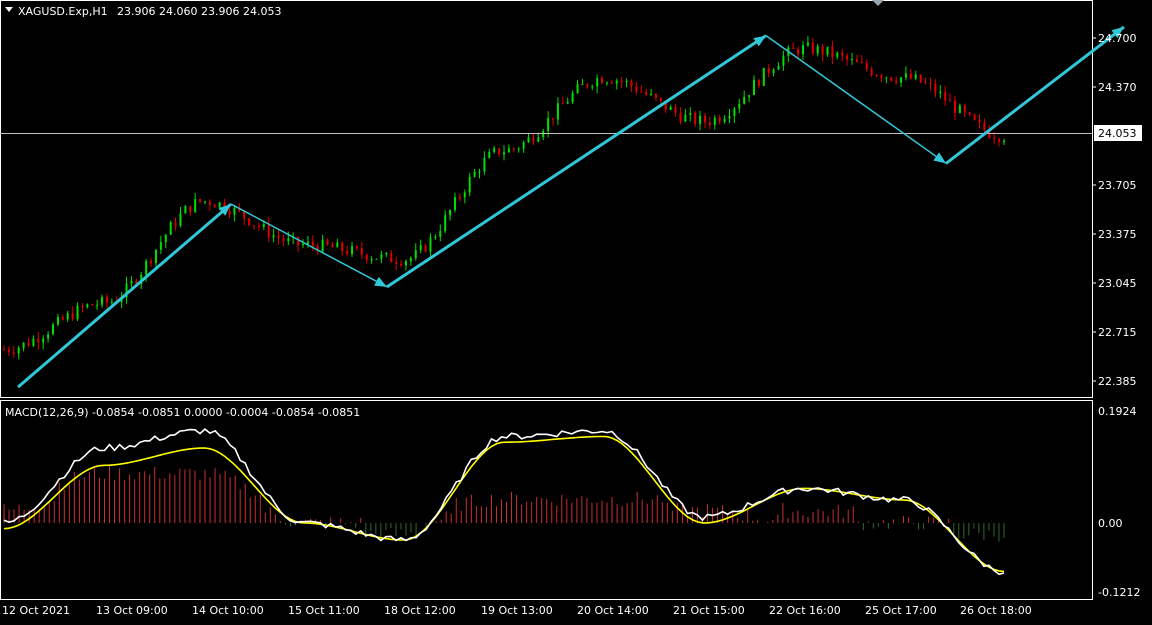 The height and width of the screenshot is (625, 1152). Describe the element at coordinates (878, 3) in the screenshot. I see `chart-shift-marker-icon` at that location.